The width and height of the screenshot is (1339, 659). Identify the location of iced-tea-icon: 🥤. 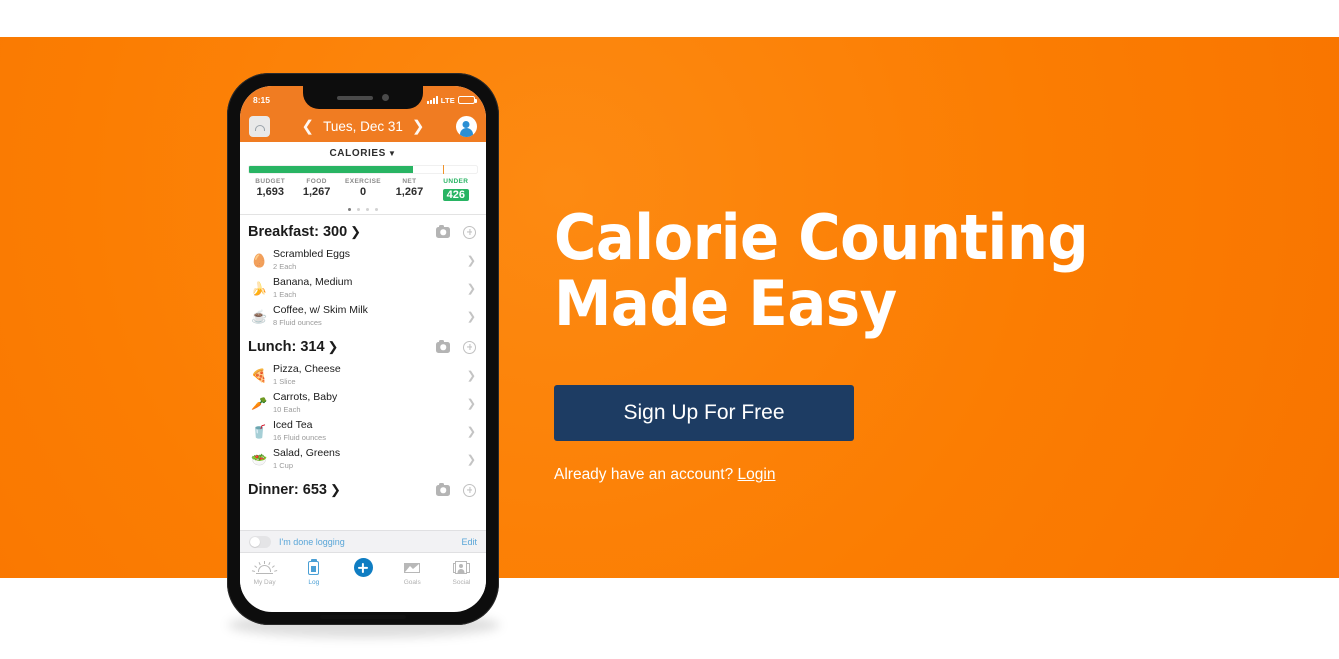
(259, 431).